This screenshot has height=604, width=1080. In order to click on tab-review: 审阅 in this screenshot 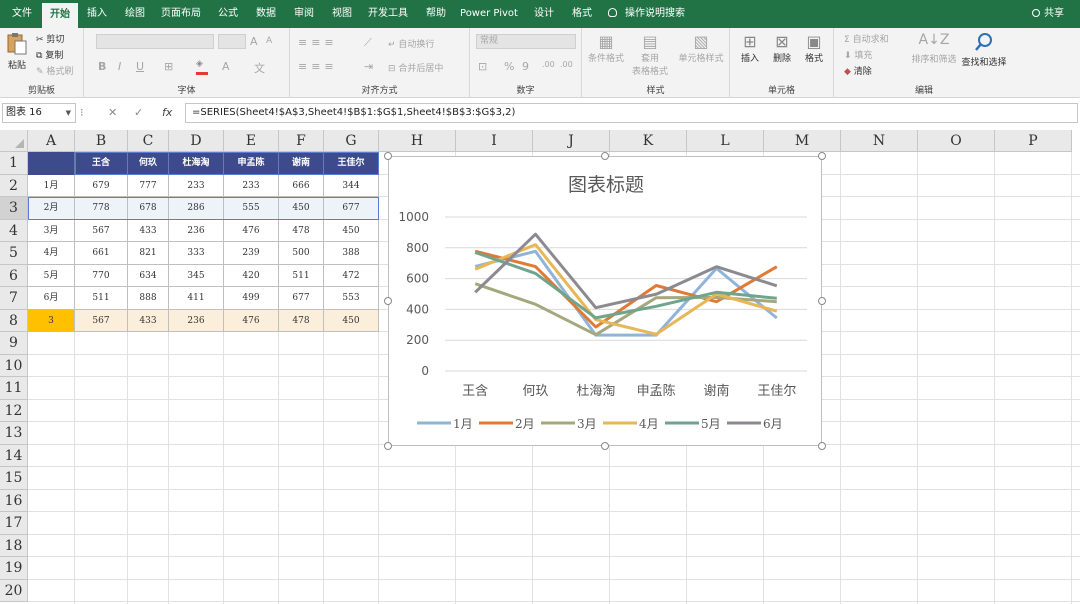, I will do `click(304, 14)`.